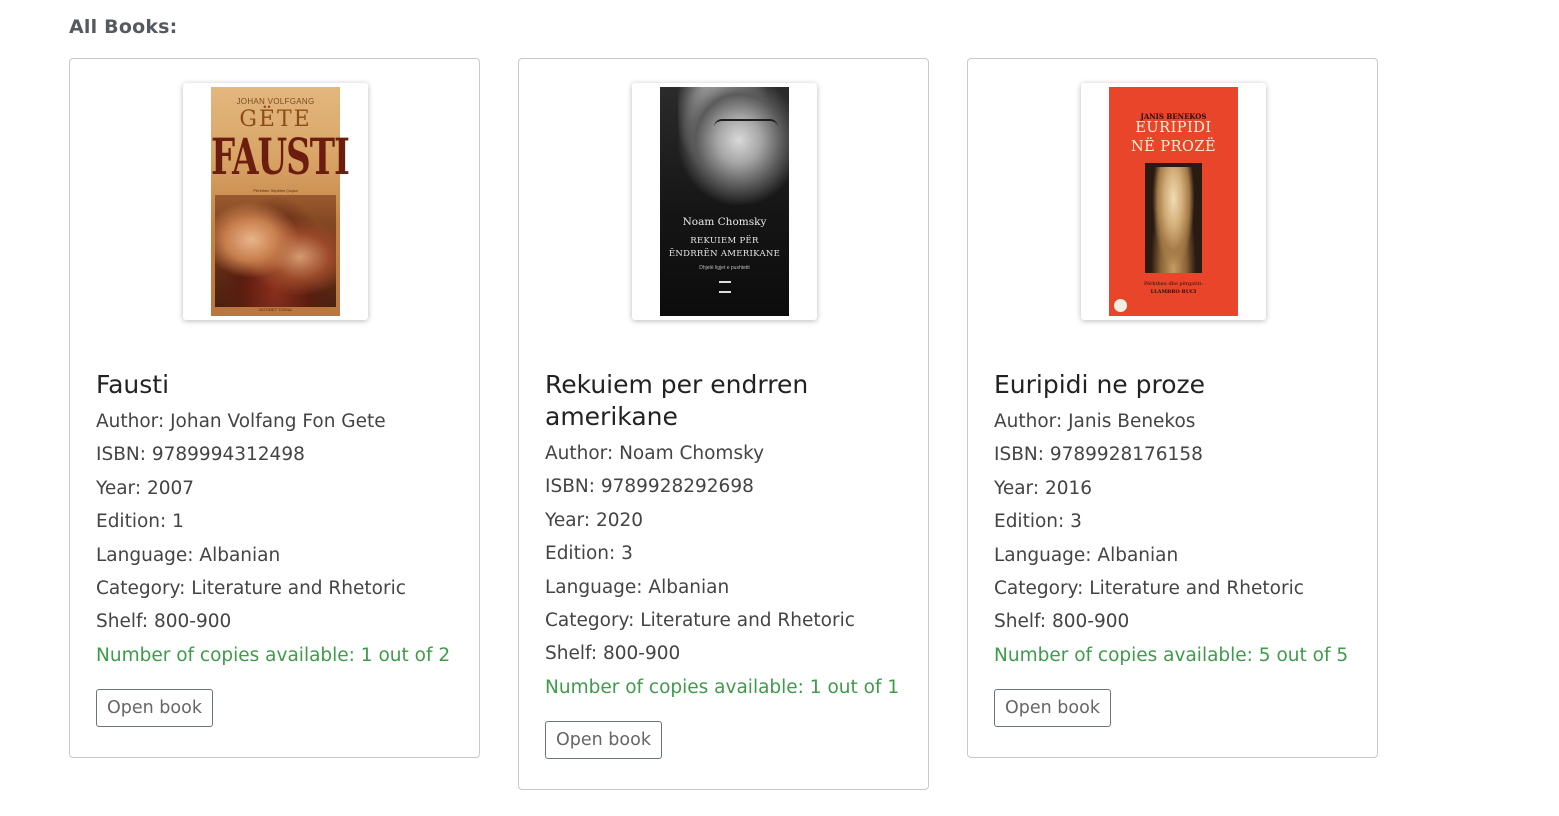 The height and width of the screenshot is (816, 1559). Describe the element at coordinates (1098, 455) in the screenshot. I see `book-isbn: ISBN: 9789928176158` at that location.